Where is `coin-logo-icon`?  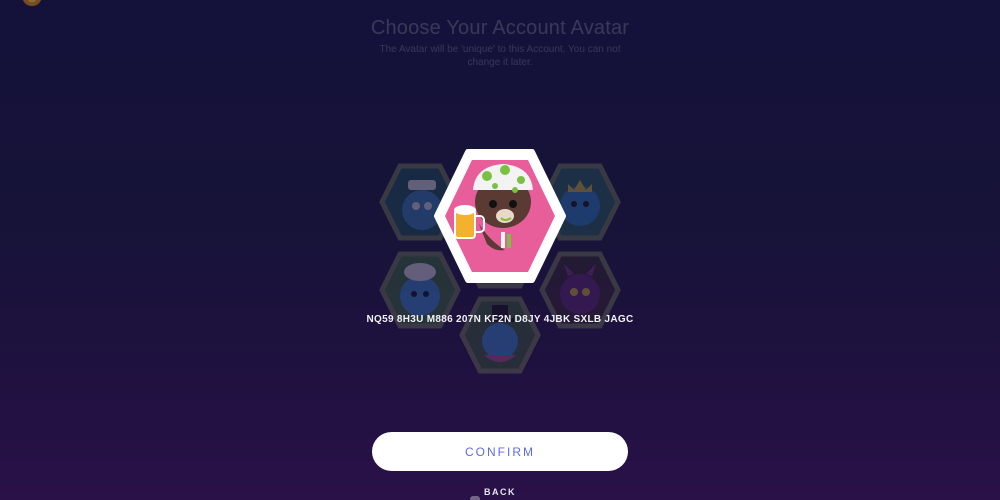
coin-logo-icon is located at coordinates (32, 3).